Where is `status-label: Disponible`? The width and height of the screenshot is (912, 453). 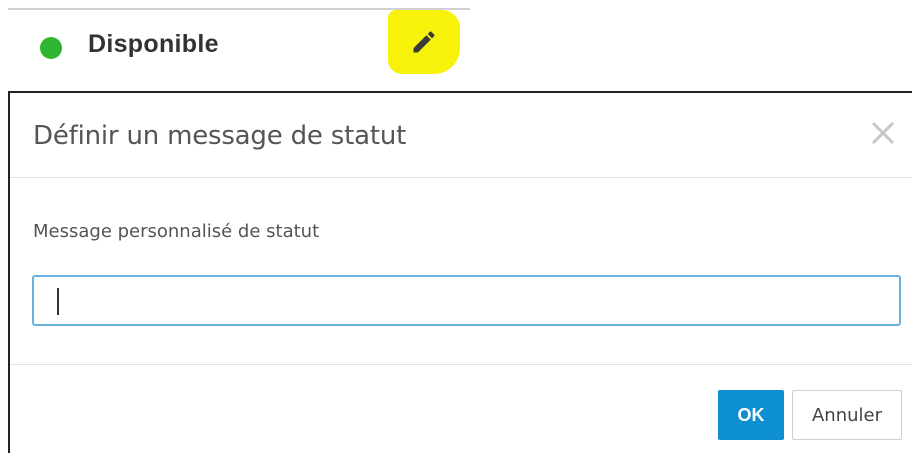 status-label: Disponible is located at coordinates (153, 44).